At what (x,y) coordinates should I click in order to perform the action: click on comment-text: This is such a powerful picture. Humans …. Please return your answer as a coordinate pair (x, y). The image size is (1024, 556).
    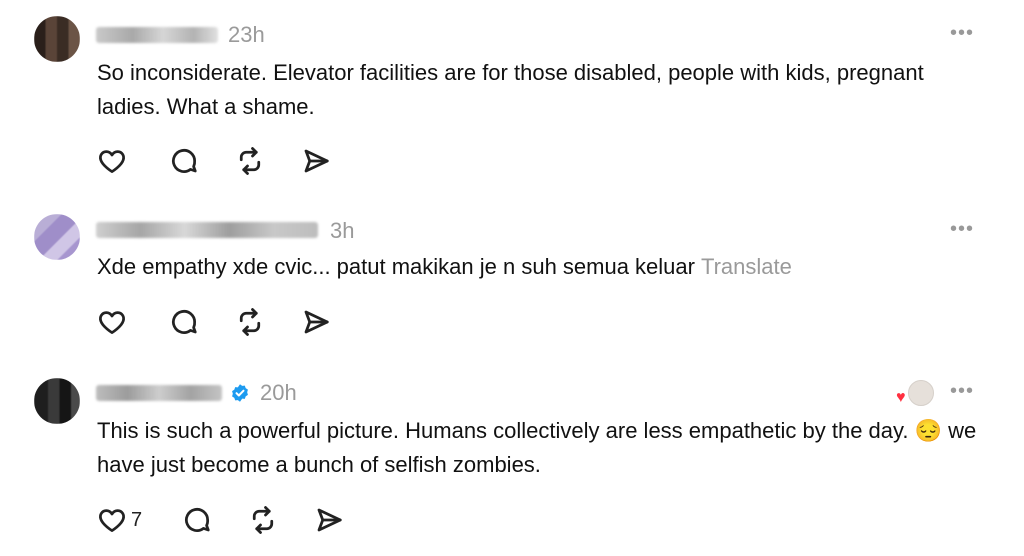
    Looking at the image, I should click on (537, 447).